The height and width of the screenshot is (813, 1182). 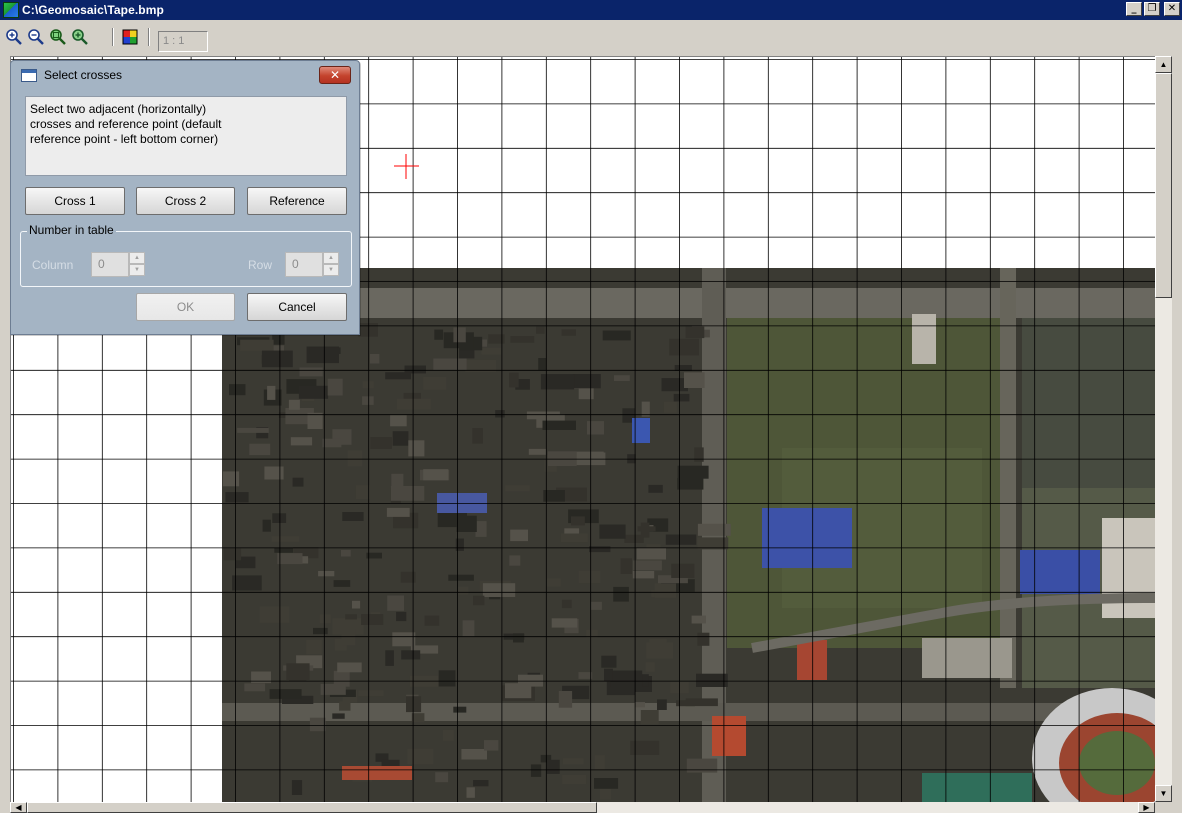 What do you see at coordinates (1163, 185) in the screenshot?
I see `vertical-scroll-thumb` at bounding box center [1163, 185].